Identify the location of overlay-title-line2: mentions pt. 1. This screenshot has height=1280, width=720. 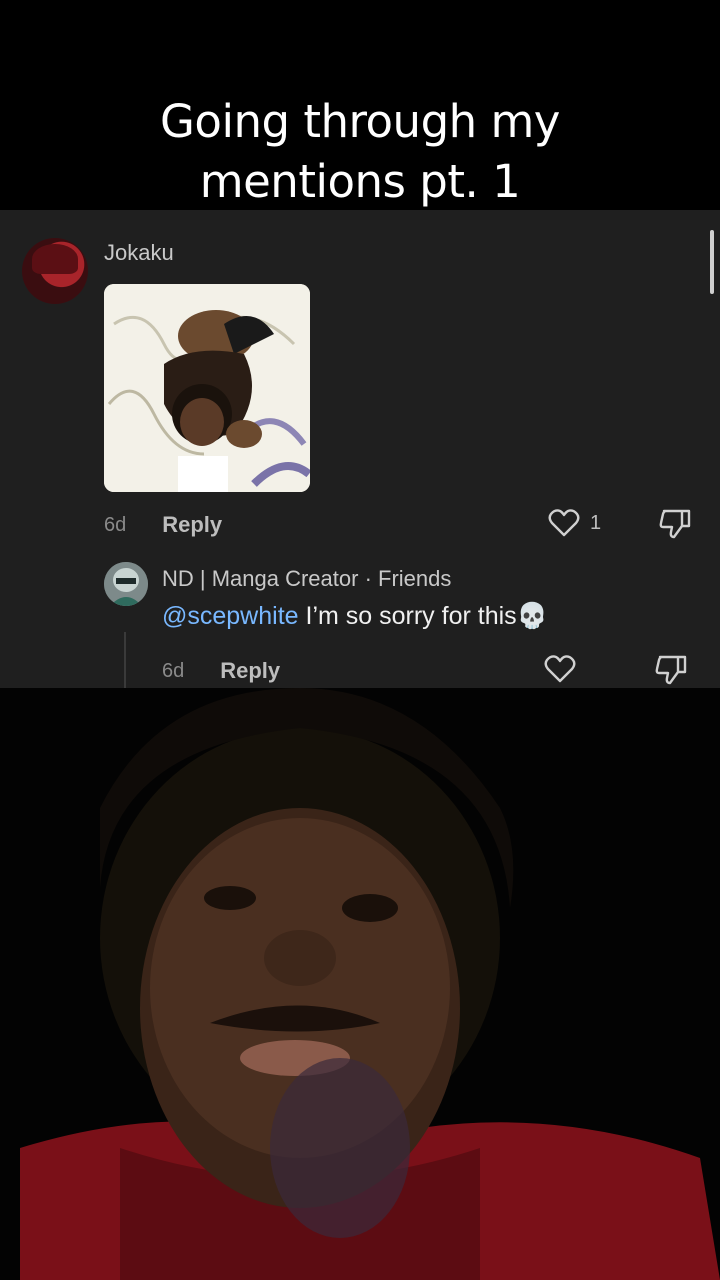
(360, 181).